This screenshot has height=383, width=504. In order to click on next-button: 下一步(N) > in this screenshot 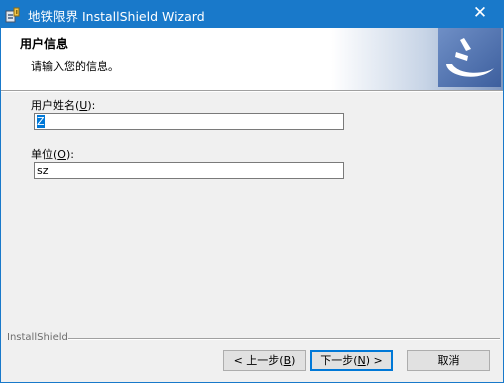, I will do `click(351, 360)`.